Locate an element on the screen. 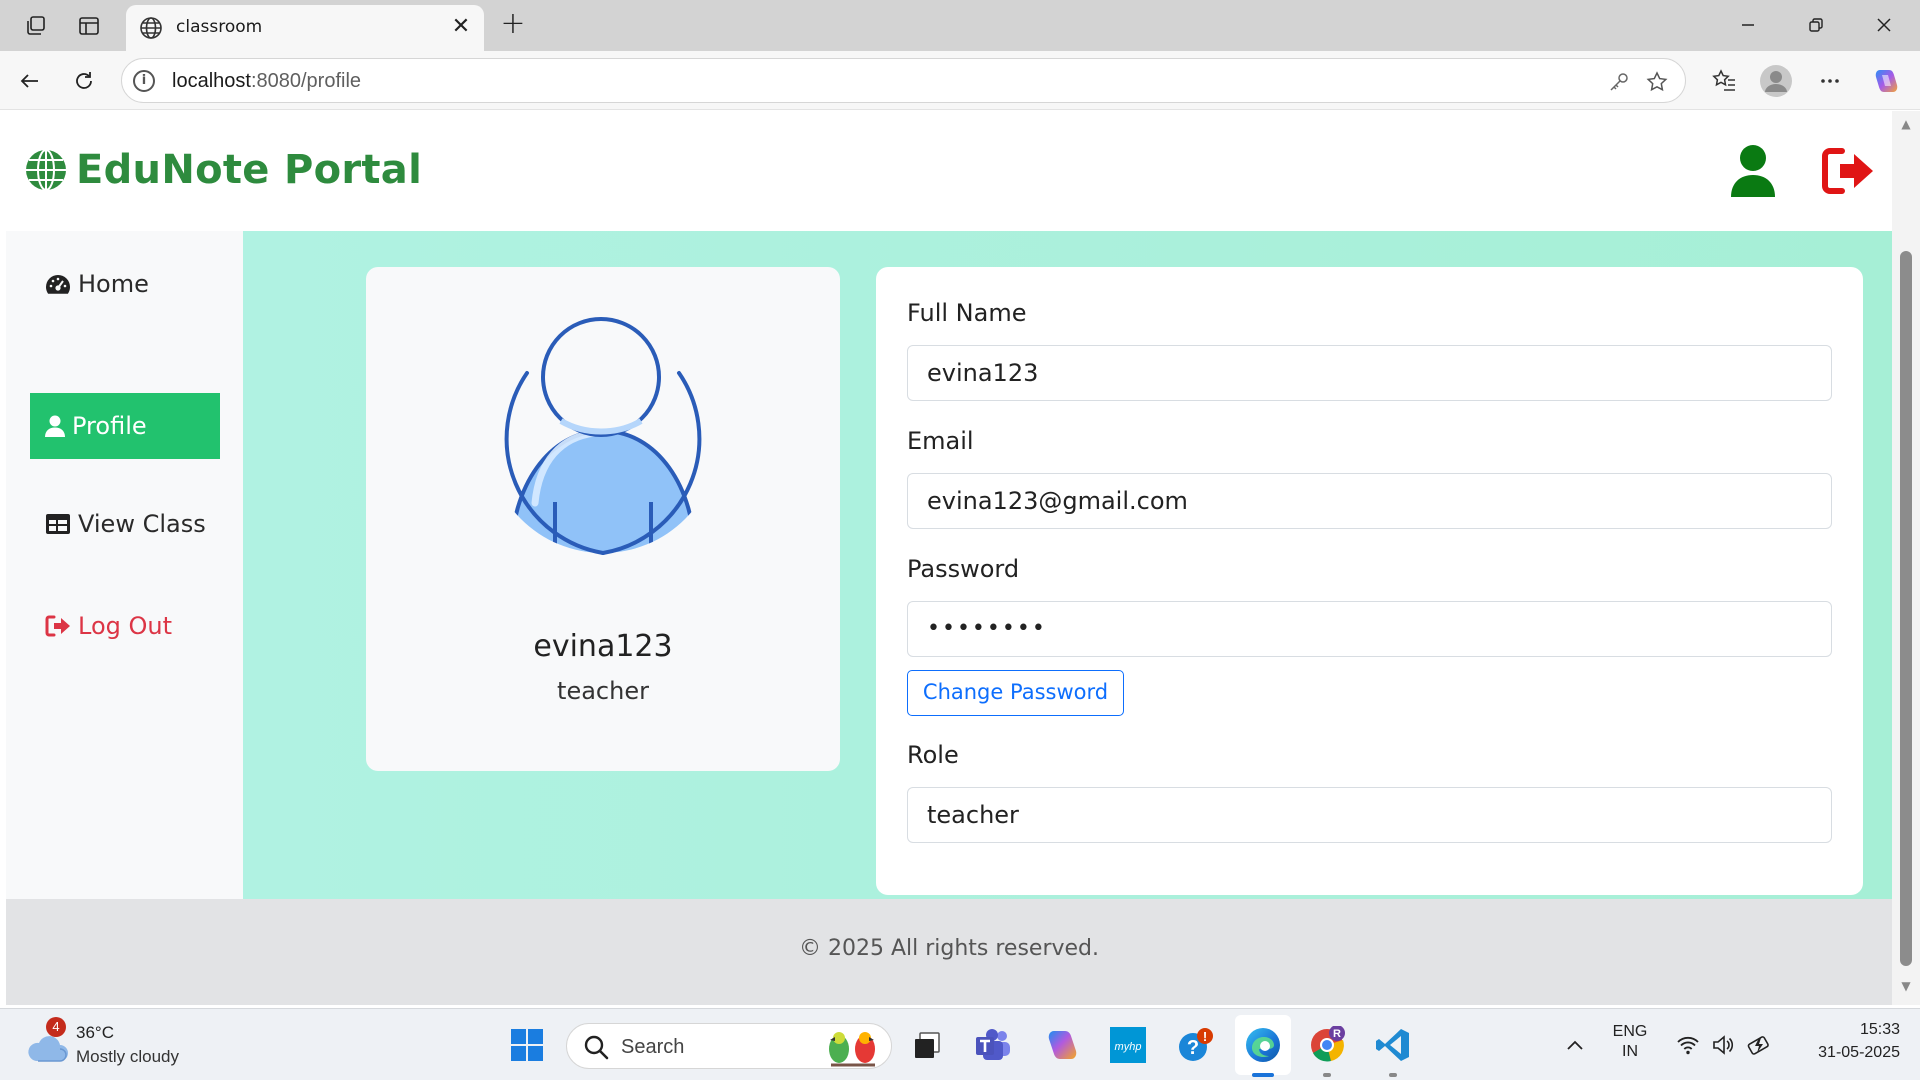 The width and height of the screenshot is (1920, 1080). sidebar-item-label: View Class is located at coordinates (142, 524).